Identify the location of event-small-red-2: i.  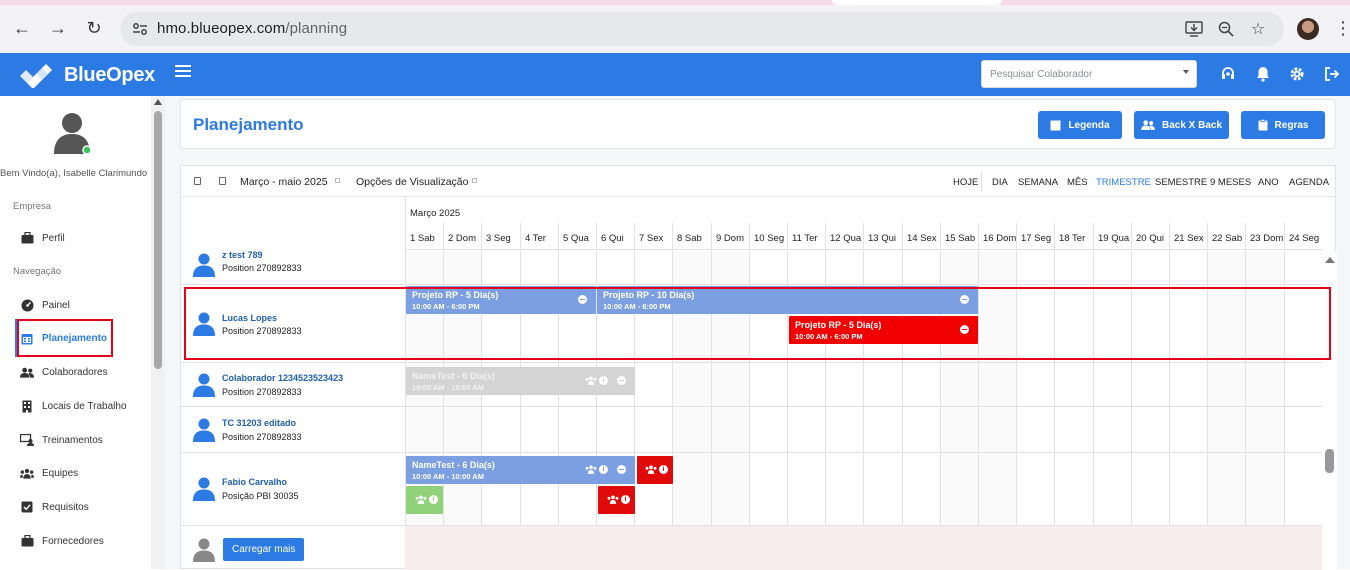
(616, 500).